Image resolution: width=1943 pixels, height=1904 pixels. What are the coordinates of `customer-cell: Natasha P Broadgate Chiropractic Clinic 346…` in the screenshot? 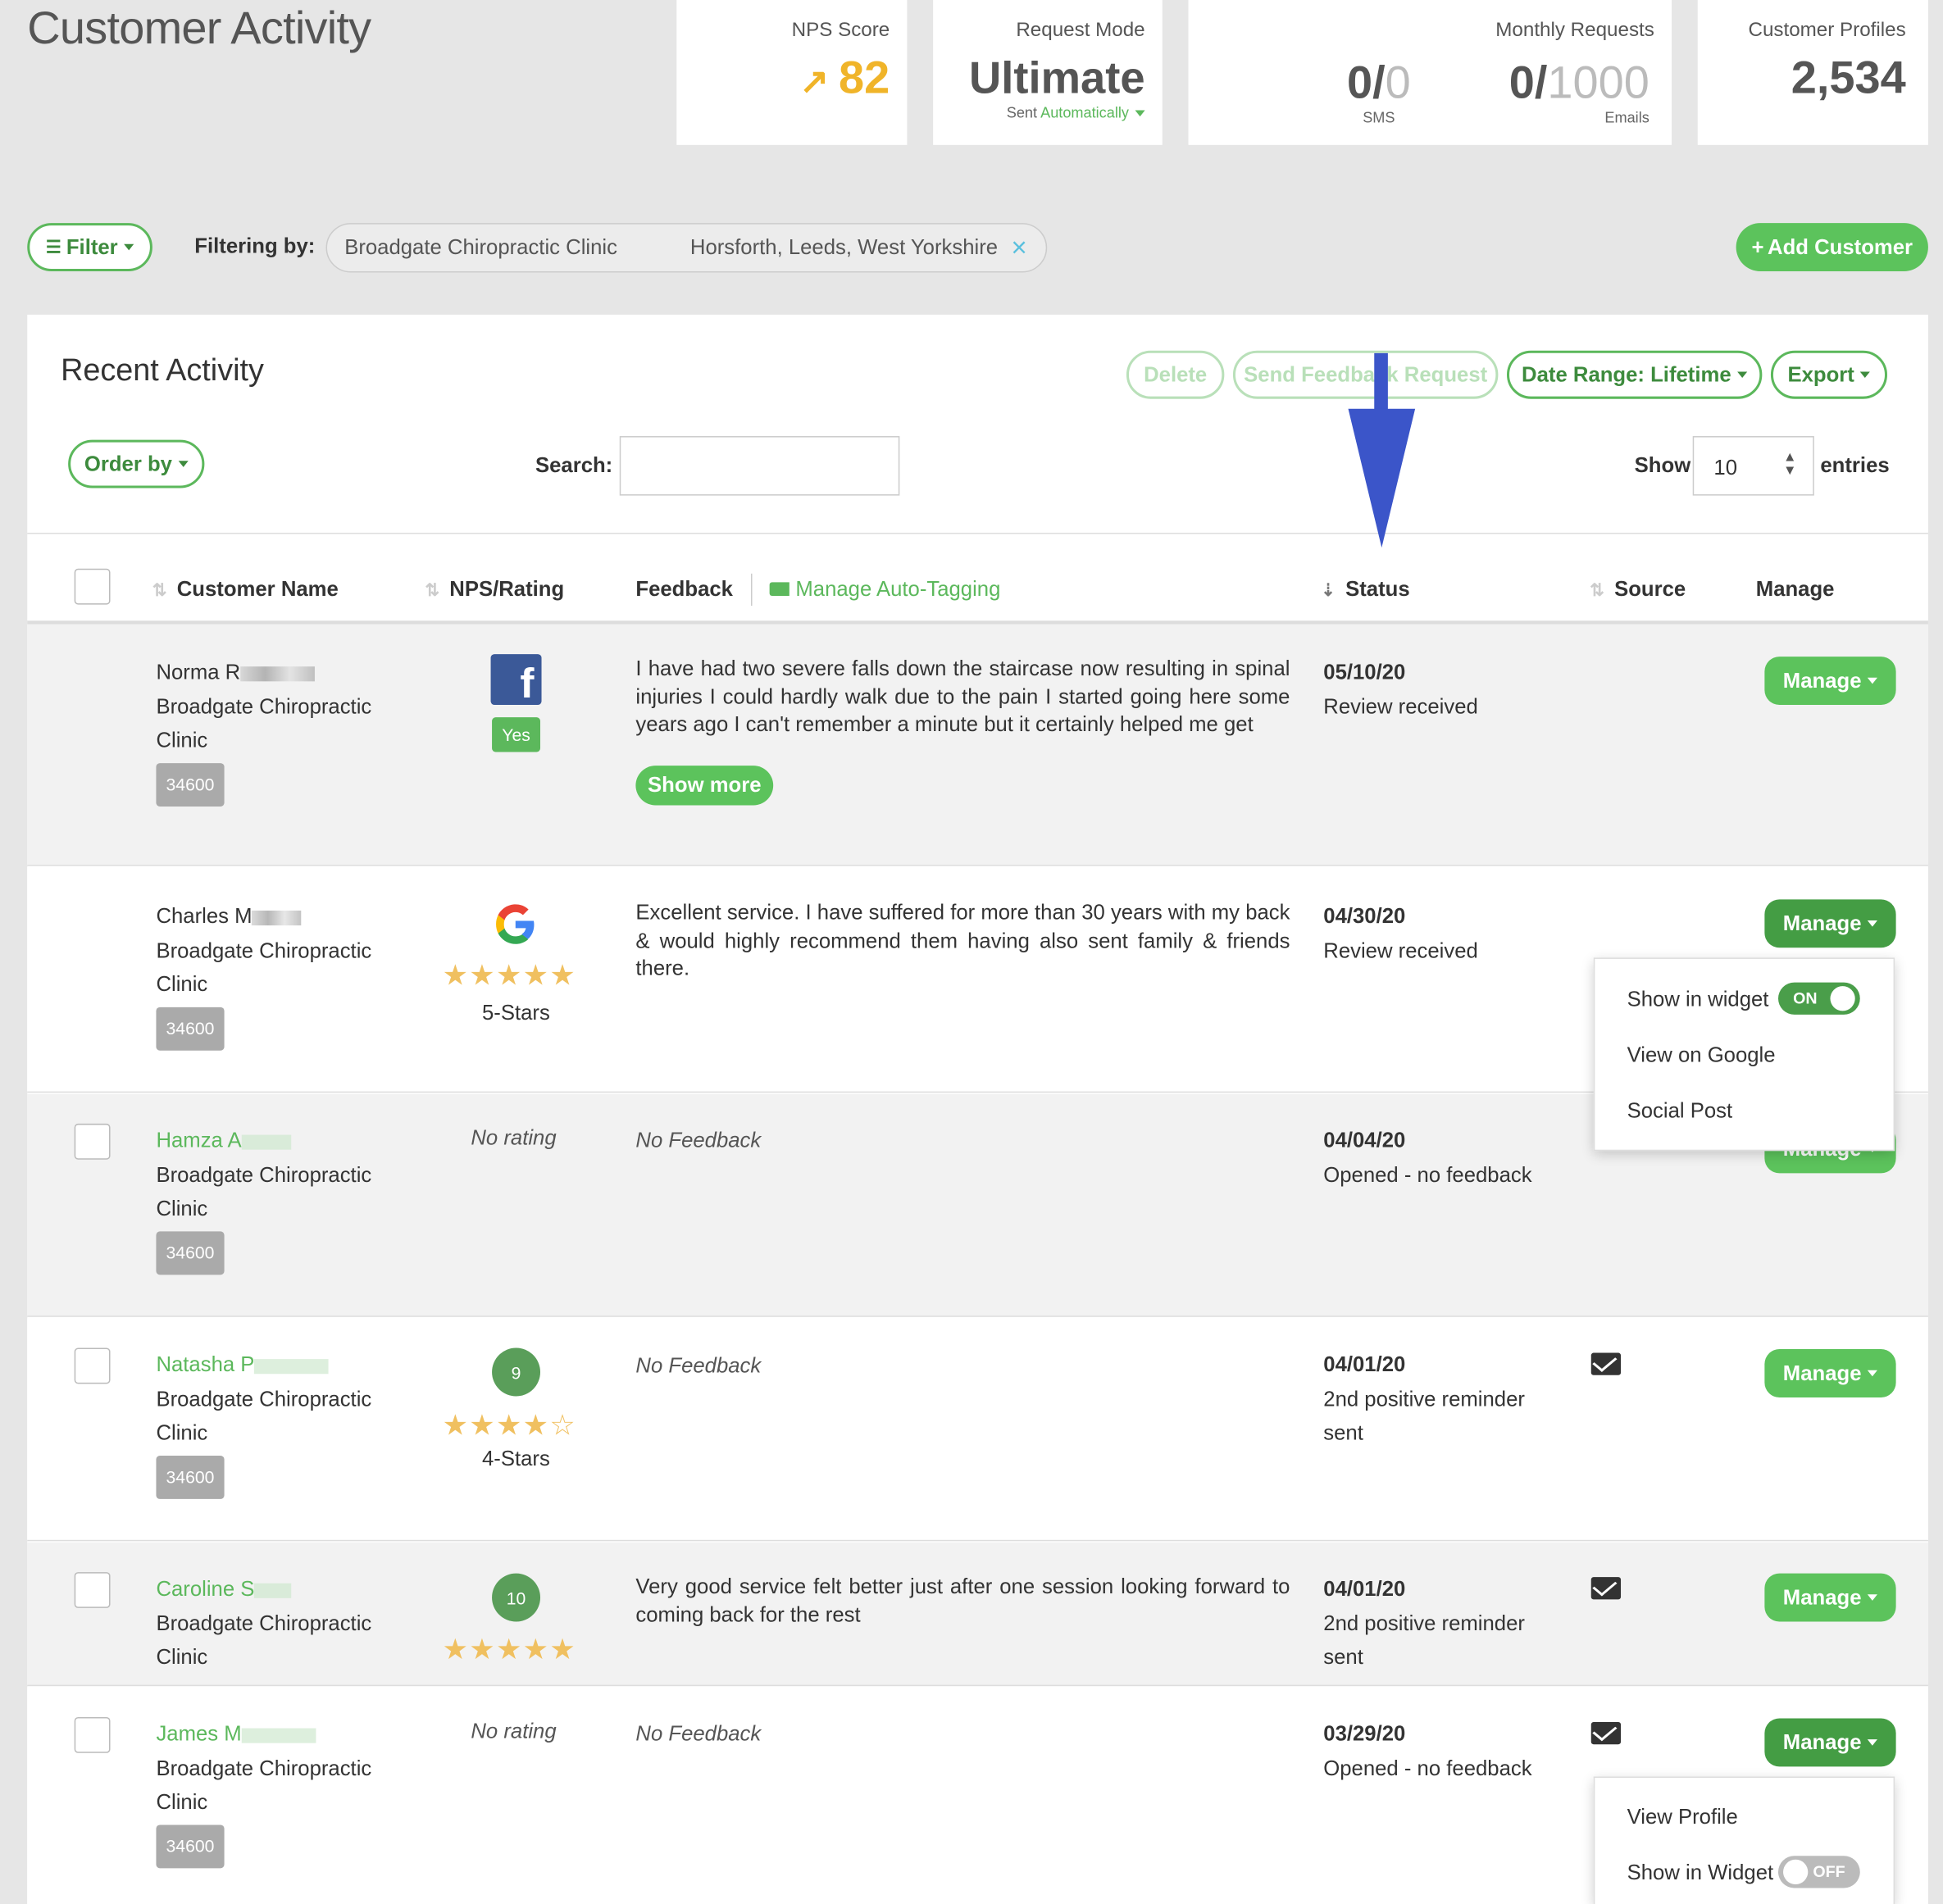 It's located at (263, 1424).